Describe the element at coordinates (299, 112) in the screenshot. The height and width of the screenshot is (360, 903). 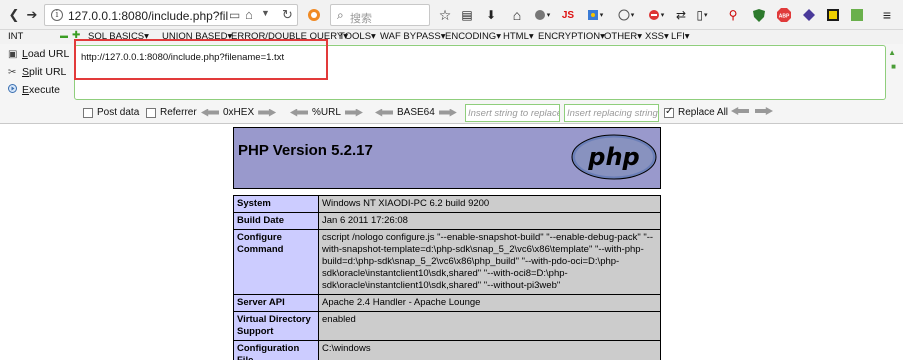
I see `url-decode-arrow-icon` at that location.